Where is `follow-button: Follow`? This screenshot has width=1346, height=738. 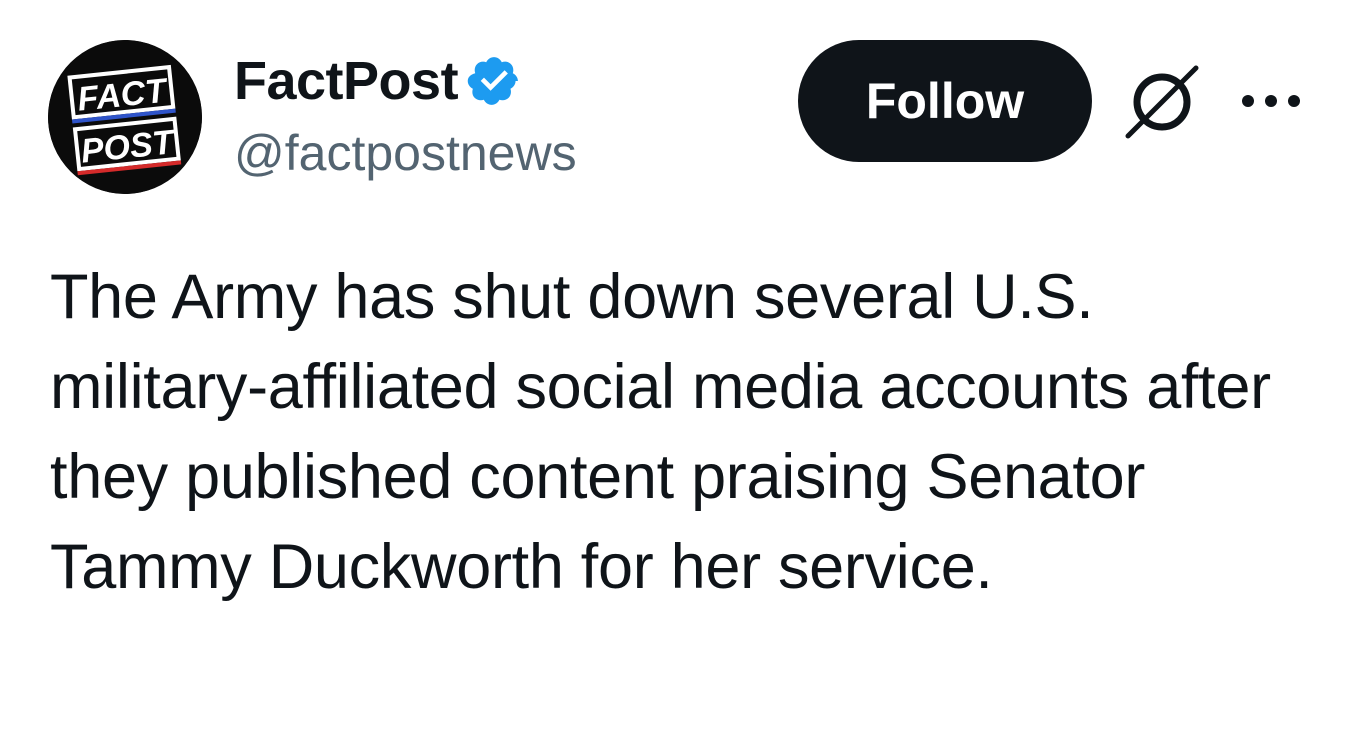
follow-button: Follow is located at coordinates (945, 101).